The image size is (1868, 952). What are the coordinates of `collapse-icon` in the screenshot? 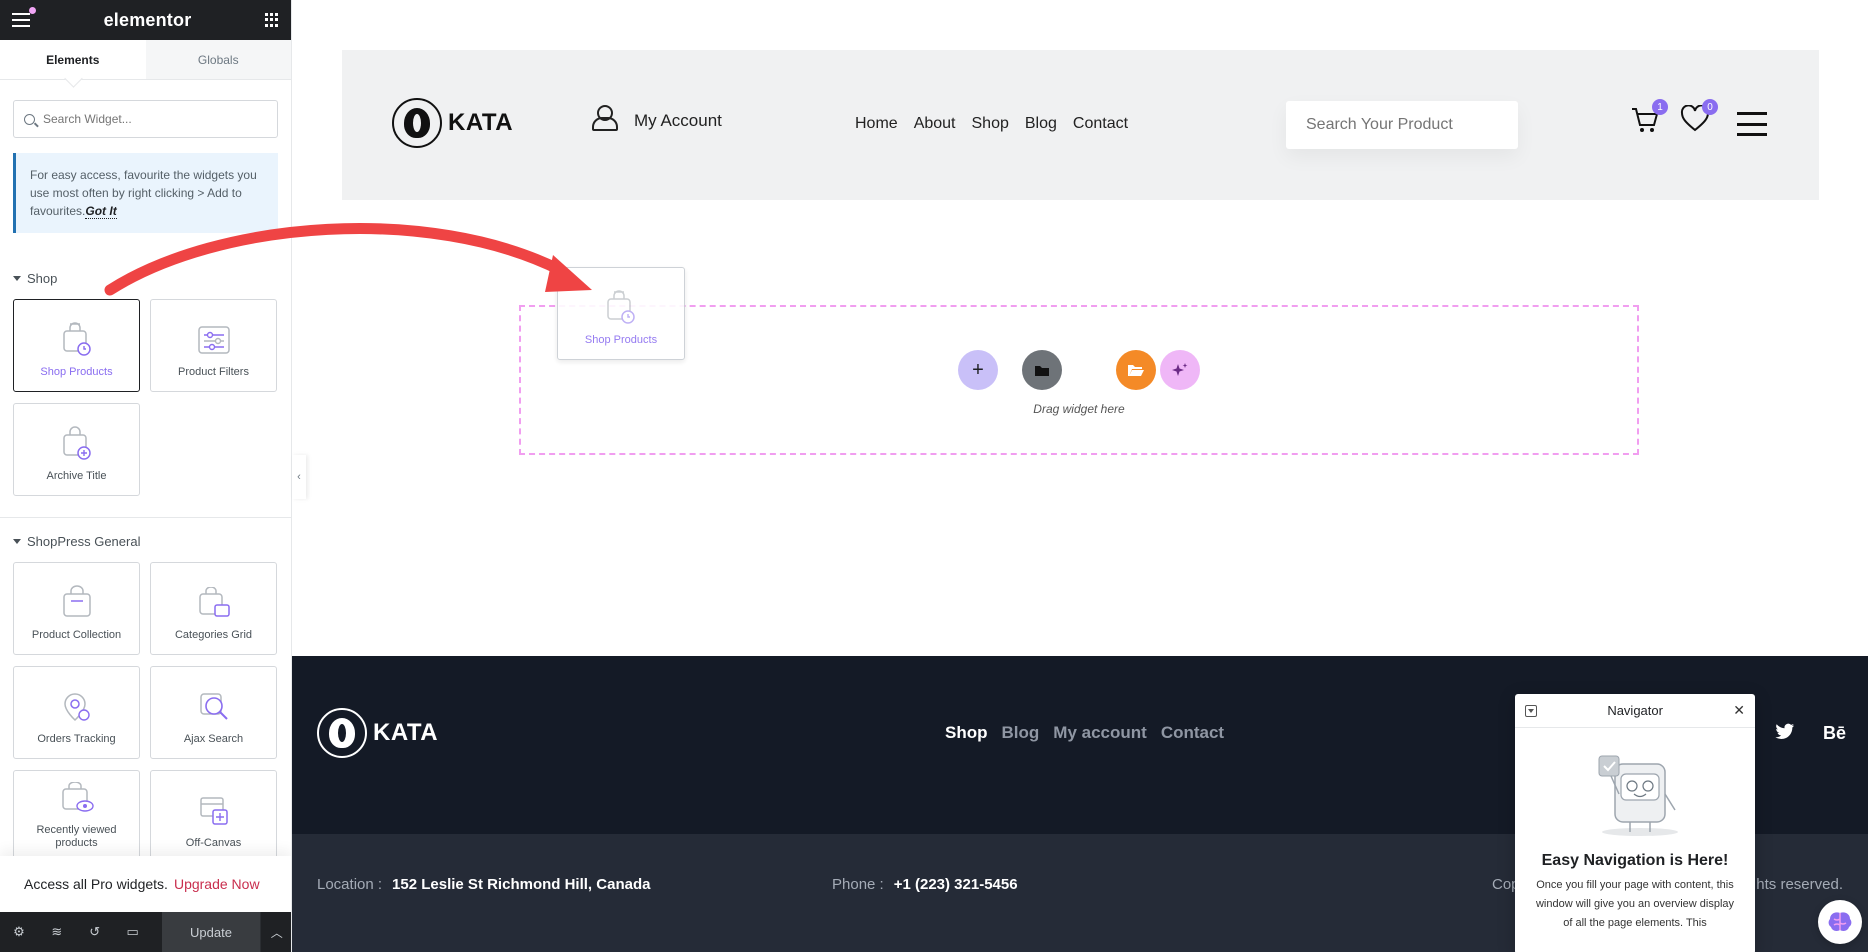 It's located at (1531, 710).